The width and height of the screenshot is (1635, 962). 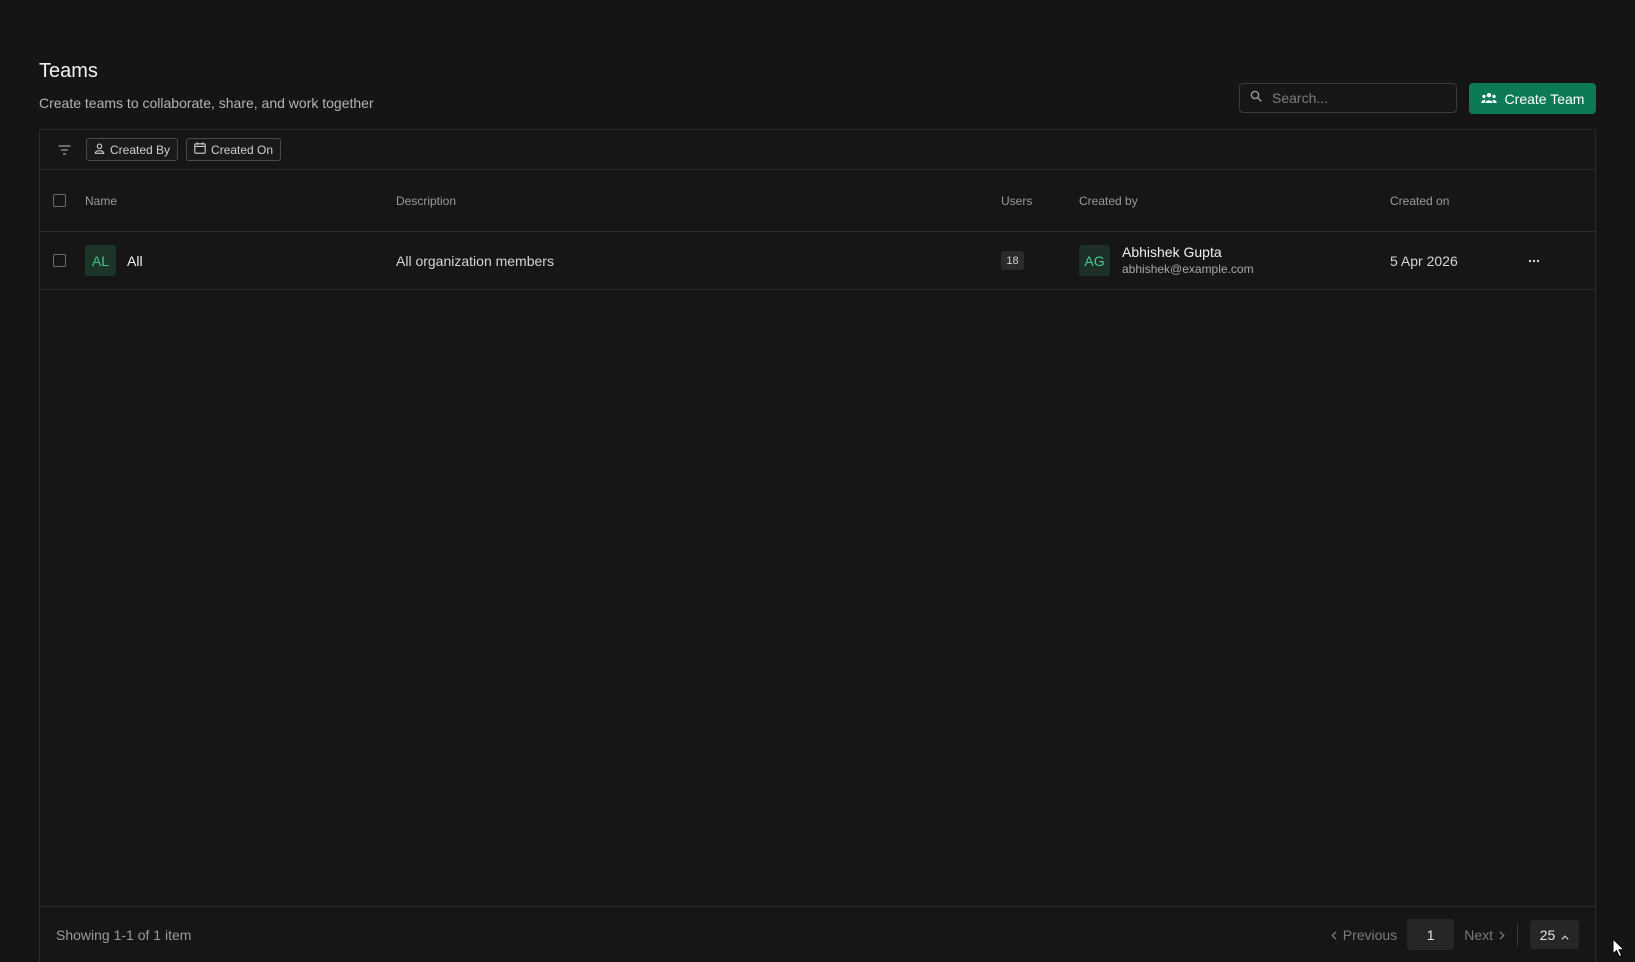 I want to click on filter-icon, so click(x=64, y=150).